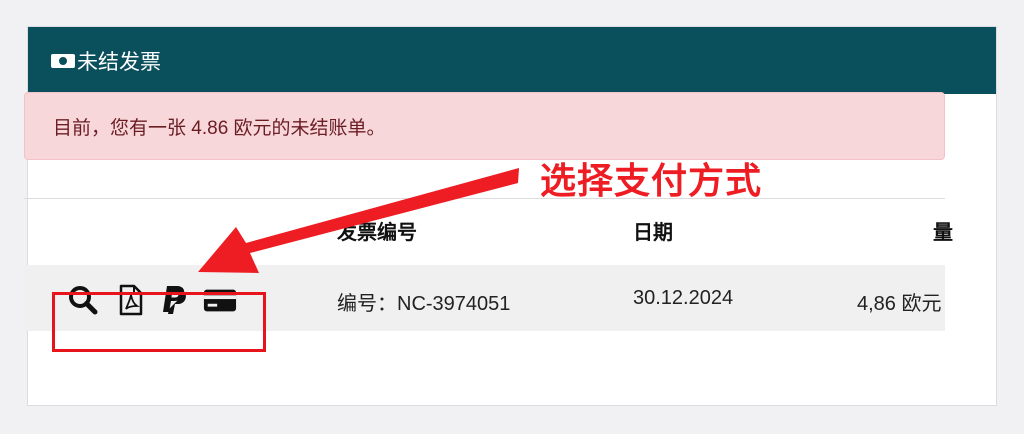  What do you see at coordinates (484, 126) in the screenshot?
I see `open-balance-alert: 目前，您有一张 4.86 欧元的未结账单。` at bounding box center [484, 126].